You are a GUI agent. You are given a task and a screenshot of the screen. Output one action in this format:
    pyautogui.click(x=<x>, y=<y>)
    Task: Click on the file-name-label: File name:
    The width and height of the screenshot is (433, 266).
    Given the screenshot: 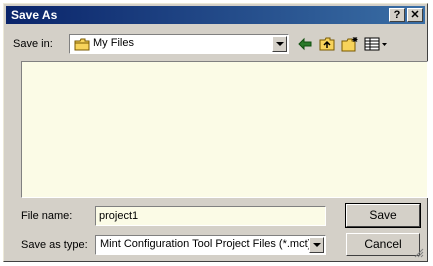 What is the action you would take?
    pyautogui.click(x=47, y=216)
    